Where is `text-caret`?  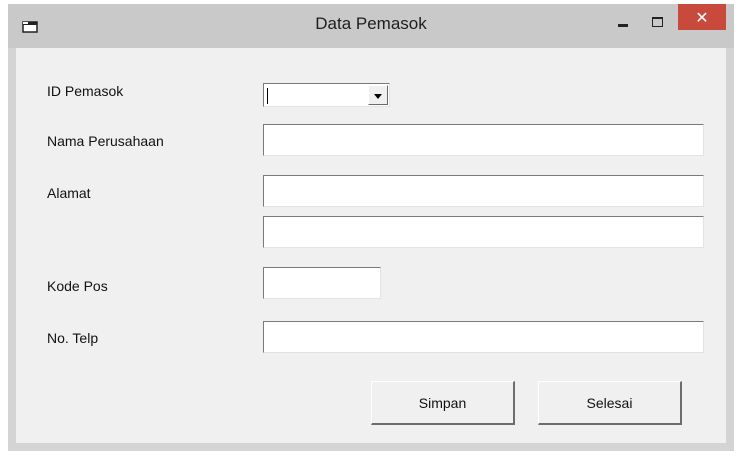
text-caret is located at coordinates (267, 96).